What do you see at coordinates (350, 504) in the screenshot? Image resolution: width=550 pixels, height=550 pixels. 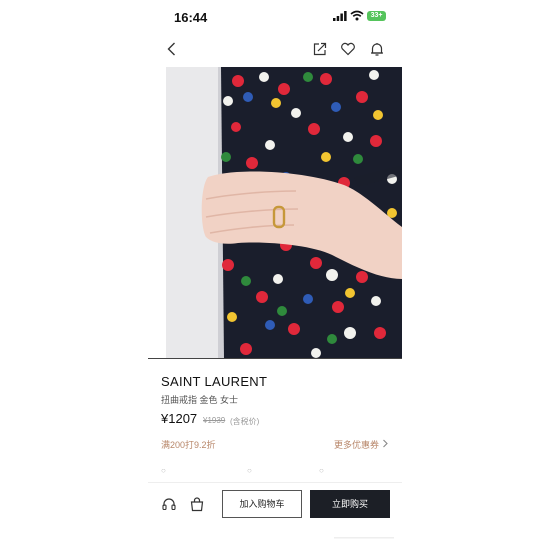 I see `buy-now-button: 立即购买` at bounding box center [350, 504].